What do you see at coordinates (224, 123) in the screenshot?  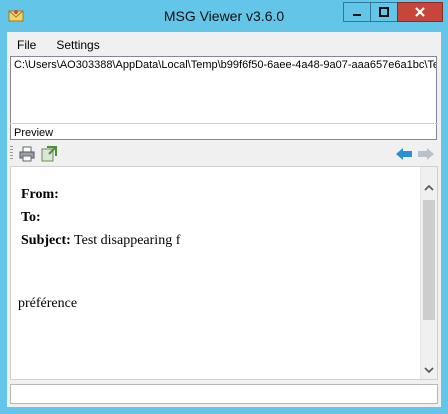 I see `section-divider` at bounding box center [224, 123].